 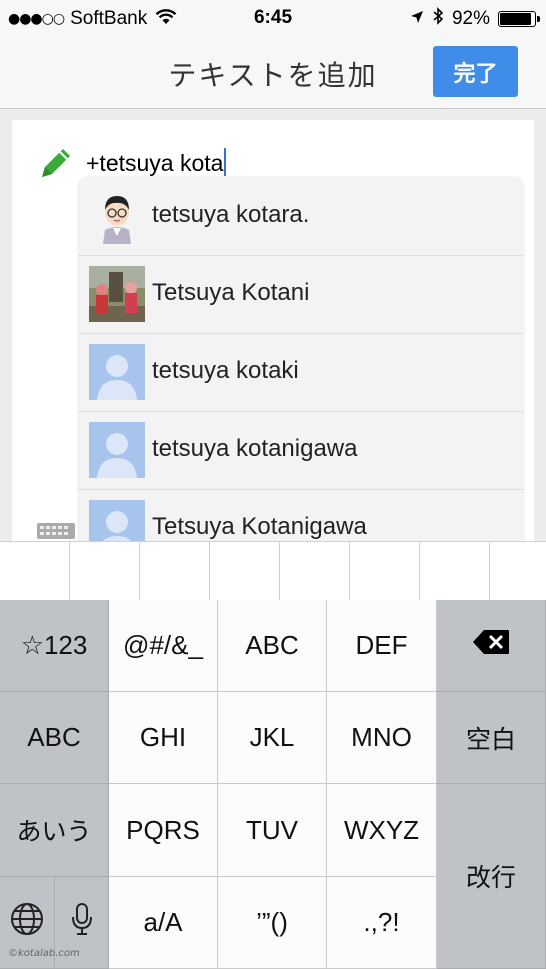 I want to click on status-bar: ●●●○○ SoftBank 6:45 92%, so click(x=273, y=18).